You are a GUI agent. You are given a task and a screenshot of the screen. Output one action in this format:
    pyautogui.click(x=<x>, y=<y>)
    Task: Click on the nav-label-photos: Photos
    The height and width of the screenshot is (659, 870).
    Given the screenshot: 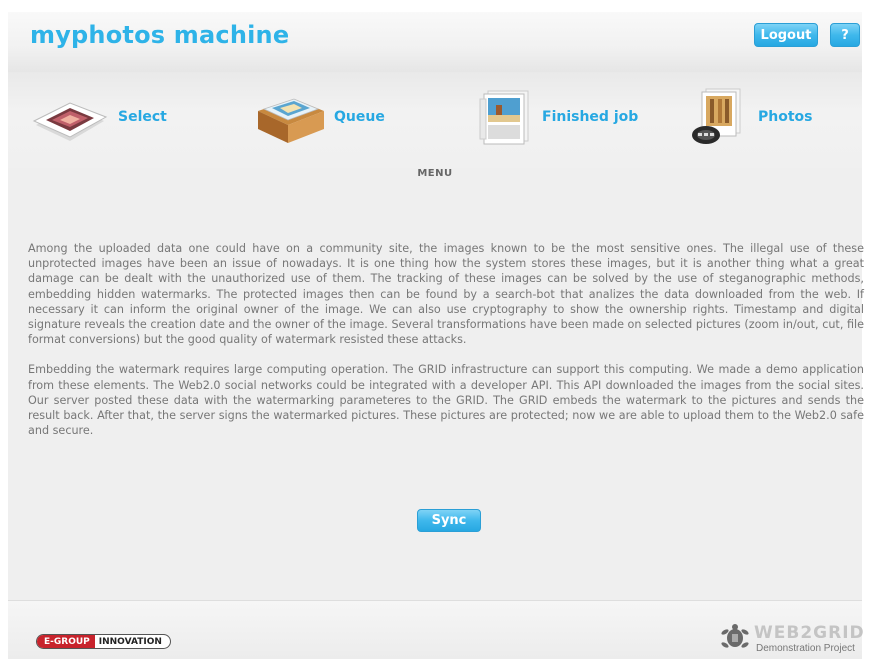 What is the action you would take?
    pyautogui.click(x=785, y=117)
    